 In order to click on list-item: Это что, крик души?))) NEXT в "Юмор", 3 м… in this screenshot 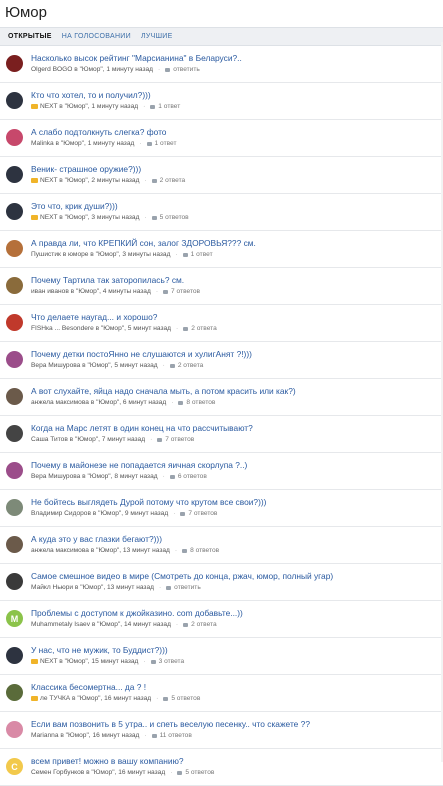, I will do `click(221, 212)`.